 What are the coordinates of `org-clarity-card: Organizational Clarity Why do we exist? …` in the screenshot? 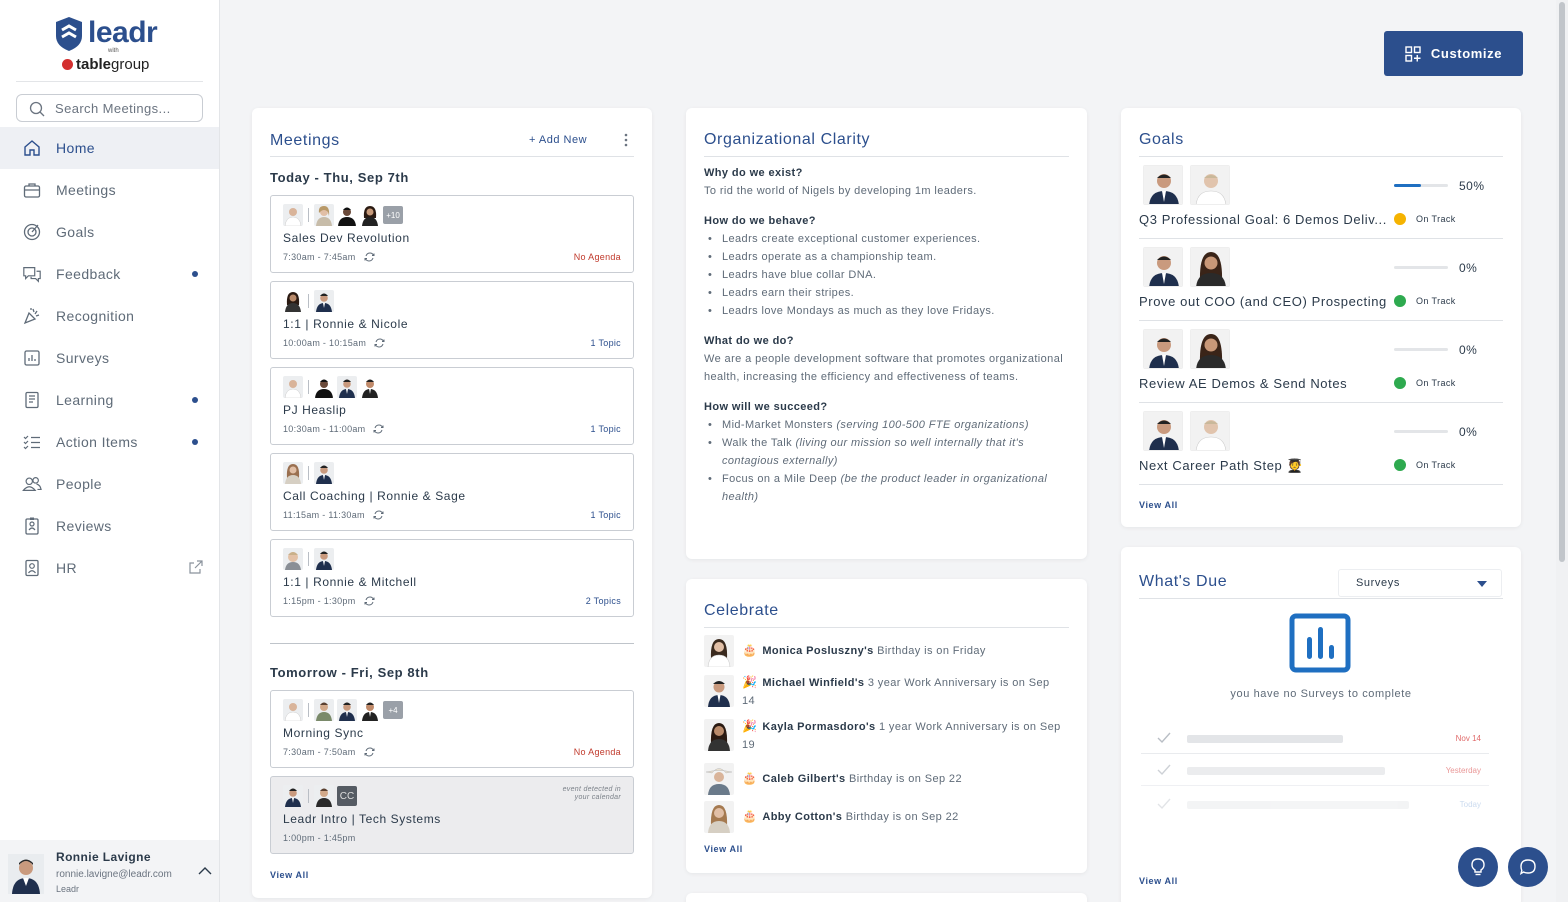 It's located at (886, 333).